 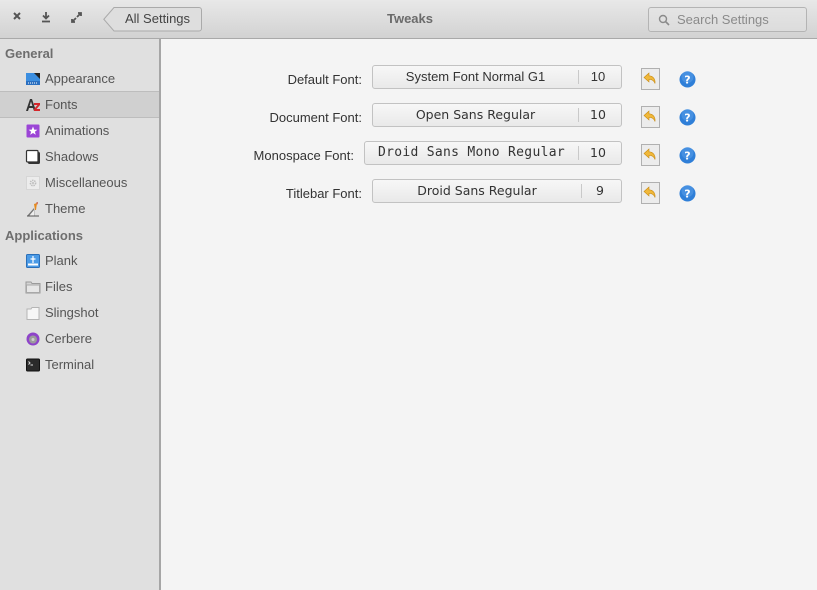 What do you see at coordinates (32, 156) in the screenshot?
I see `shadows-icon` at bounding box center [32, 156].